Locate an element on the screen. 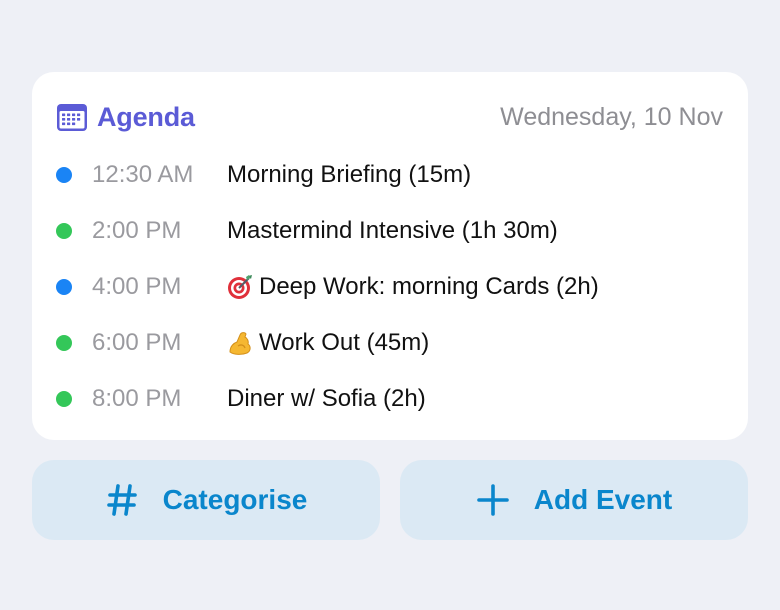  event-title: Work Out (45m) is located at coordinates (328, 343).